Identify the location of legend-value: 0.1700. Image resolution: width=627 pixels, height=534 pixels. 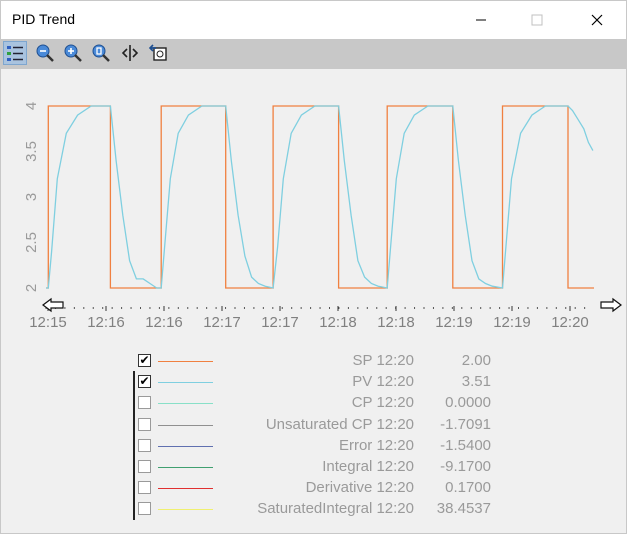
(468, 488).